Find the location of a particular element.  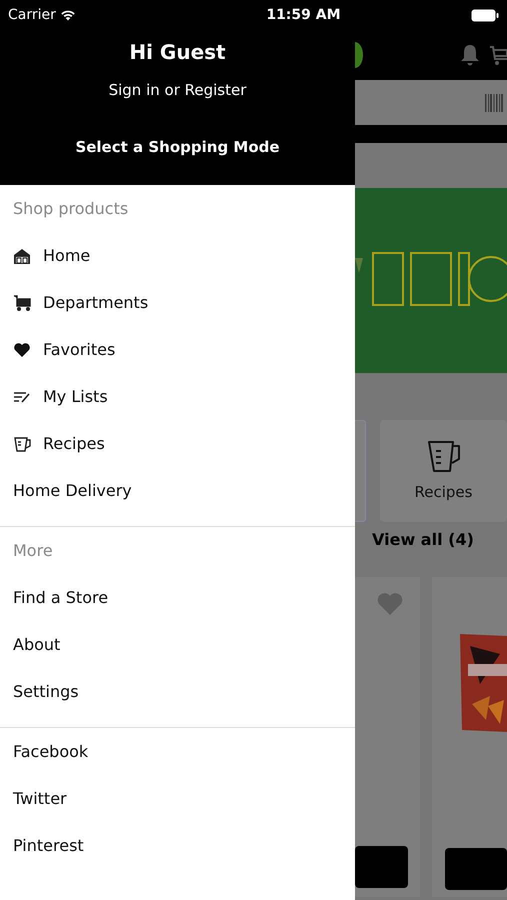

menu-item: Recipes is located at coordinates (74, 444).